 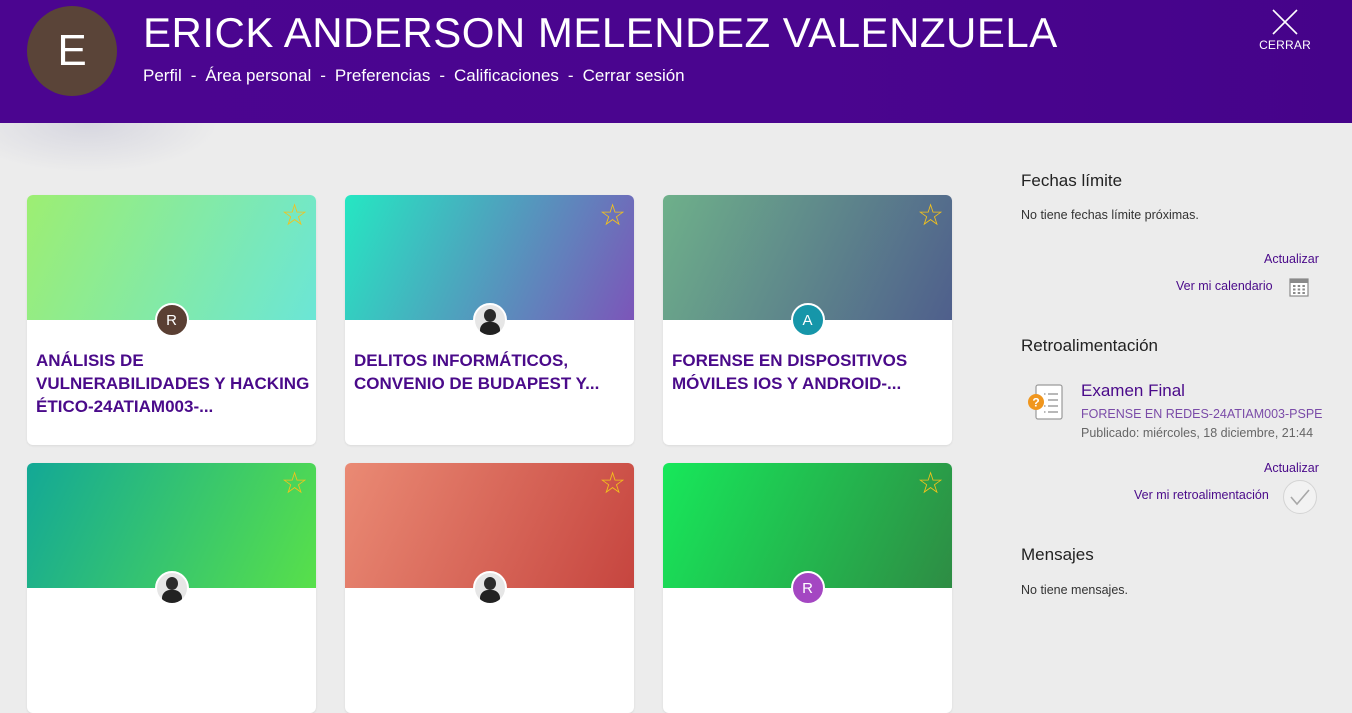 What do you see at coordinates (1075, 590) in the screenshot?
I see `messages-empty-text: No tiene mensajes.` at bounding box center [1075, 590].